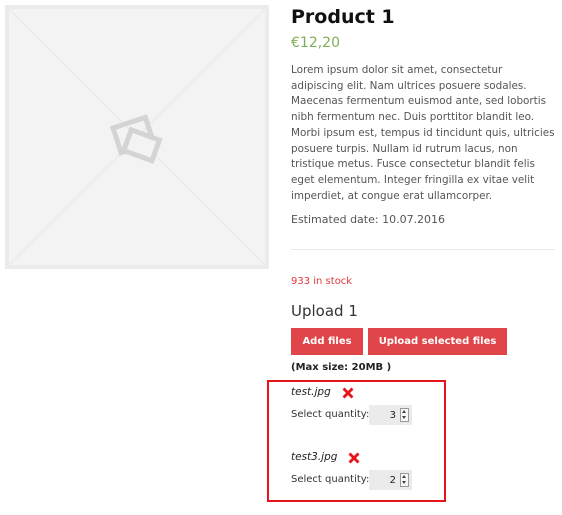 The width and height of the screenshot is (562, 515). I want to click on highlight-box, so click(356, 441).